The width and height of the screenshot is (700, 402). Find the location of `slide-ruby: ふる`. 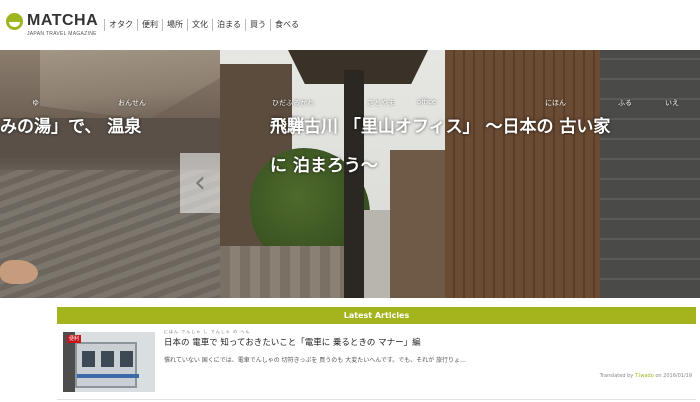

slide-ruby: ふる is located at coordinates (625, 103).